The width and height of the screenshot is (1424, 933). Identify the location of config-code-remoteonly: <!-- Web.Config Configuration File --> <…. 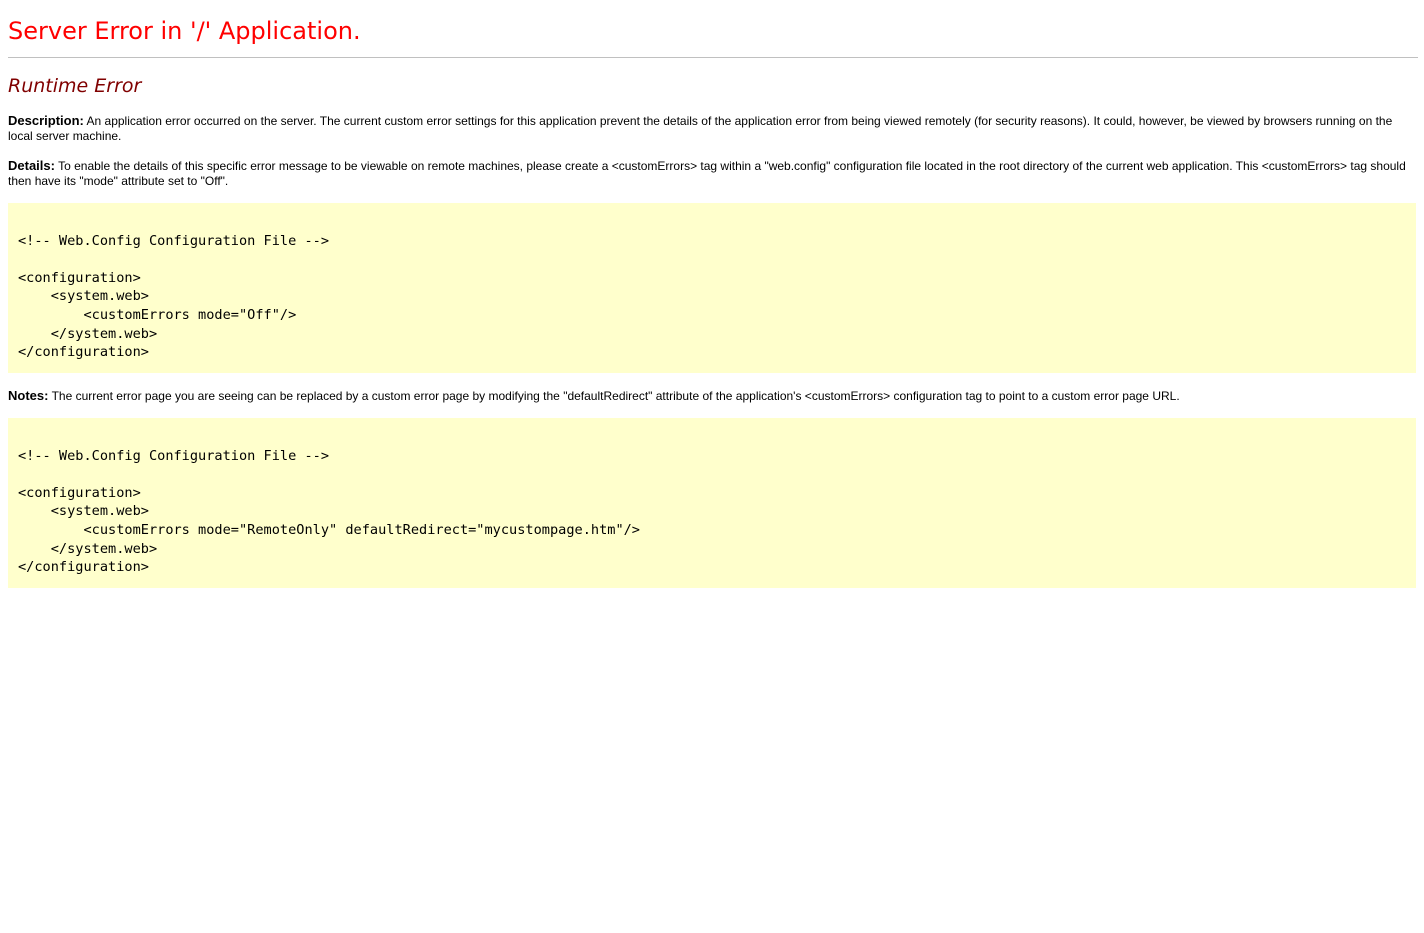
(329, 511).